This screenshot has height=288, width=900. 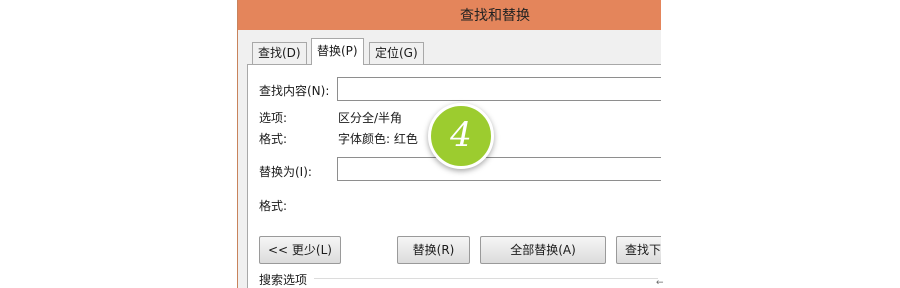 What do you see at coordinates (449, 15) in the screenshot?
I see `title-bar: 查找和替换` at bounding box center [449, 15].